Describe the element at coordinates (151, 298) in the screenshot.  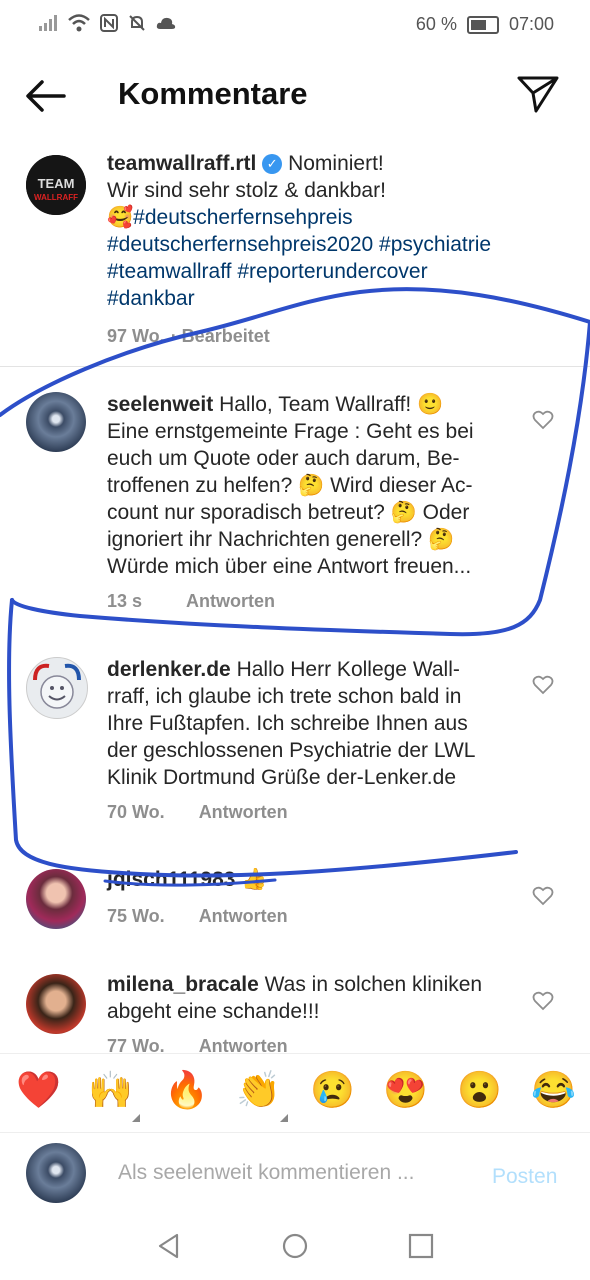
I see `hashtag-link: #dankbar` at that location.